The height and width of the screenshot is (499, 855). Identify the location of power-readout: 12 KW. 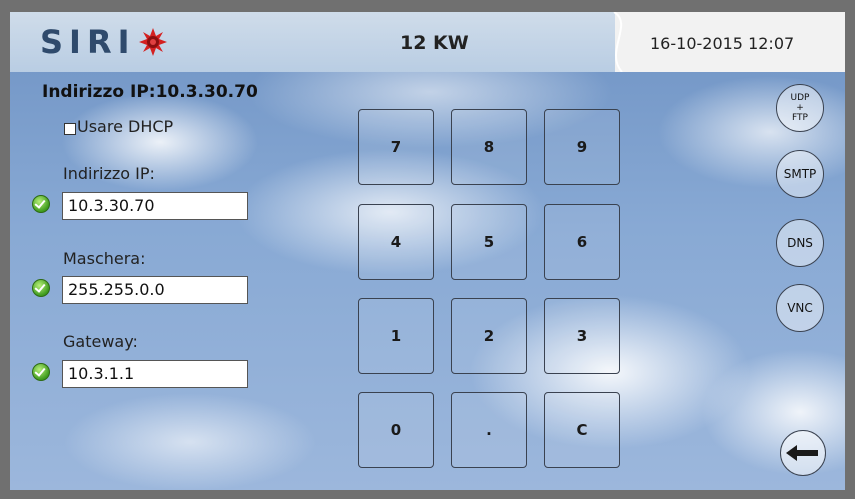
(434, 43).